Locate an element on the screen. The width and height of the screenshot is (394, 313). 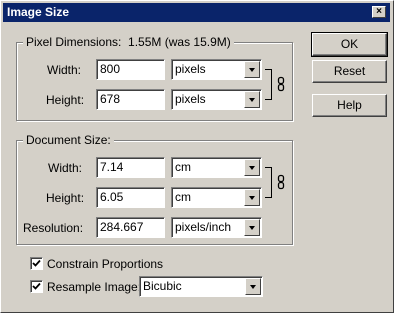
constrain-proportions-label: Constrain Proportions is located at coordinates (105, 264).